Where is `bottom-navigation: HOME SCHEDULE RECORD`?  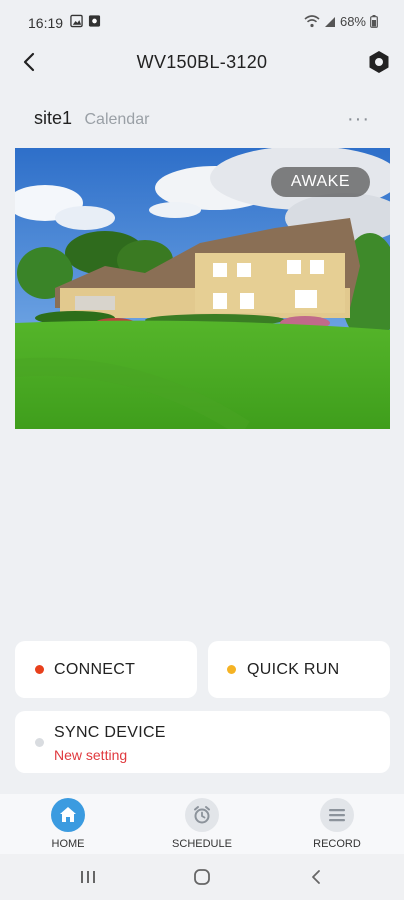
bottom-navigation: HOME SCHEDULE RECORD is located at coordinates (202, 824).